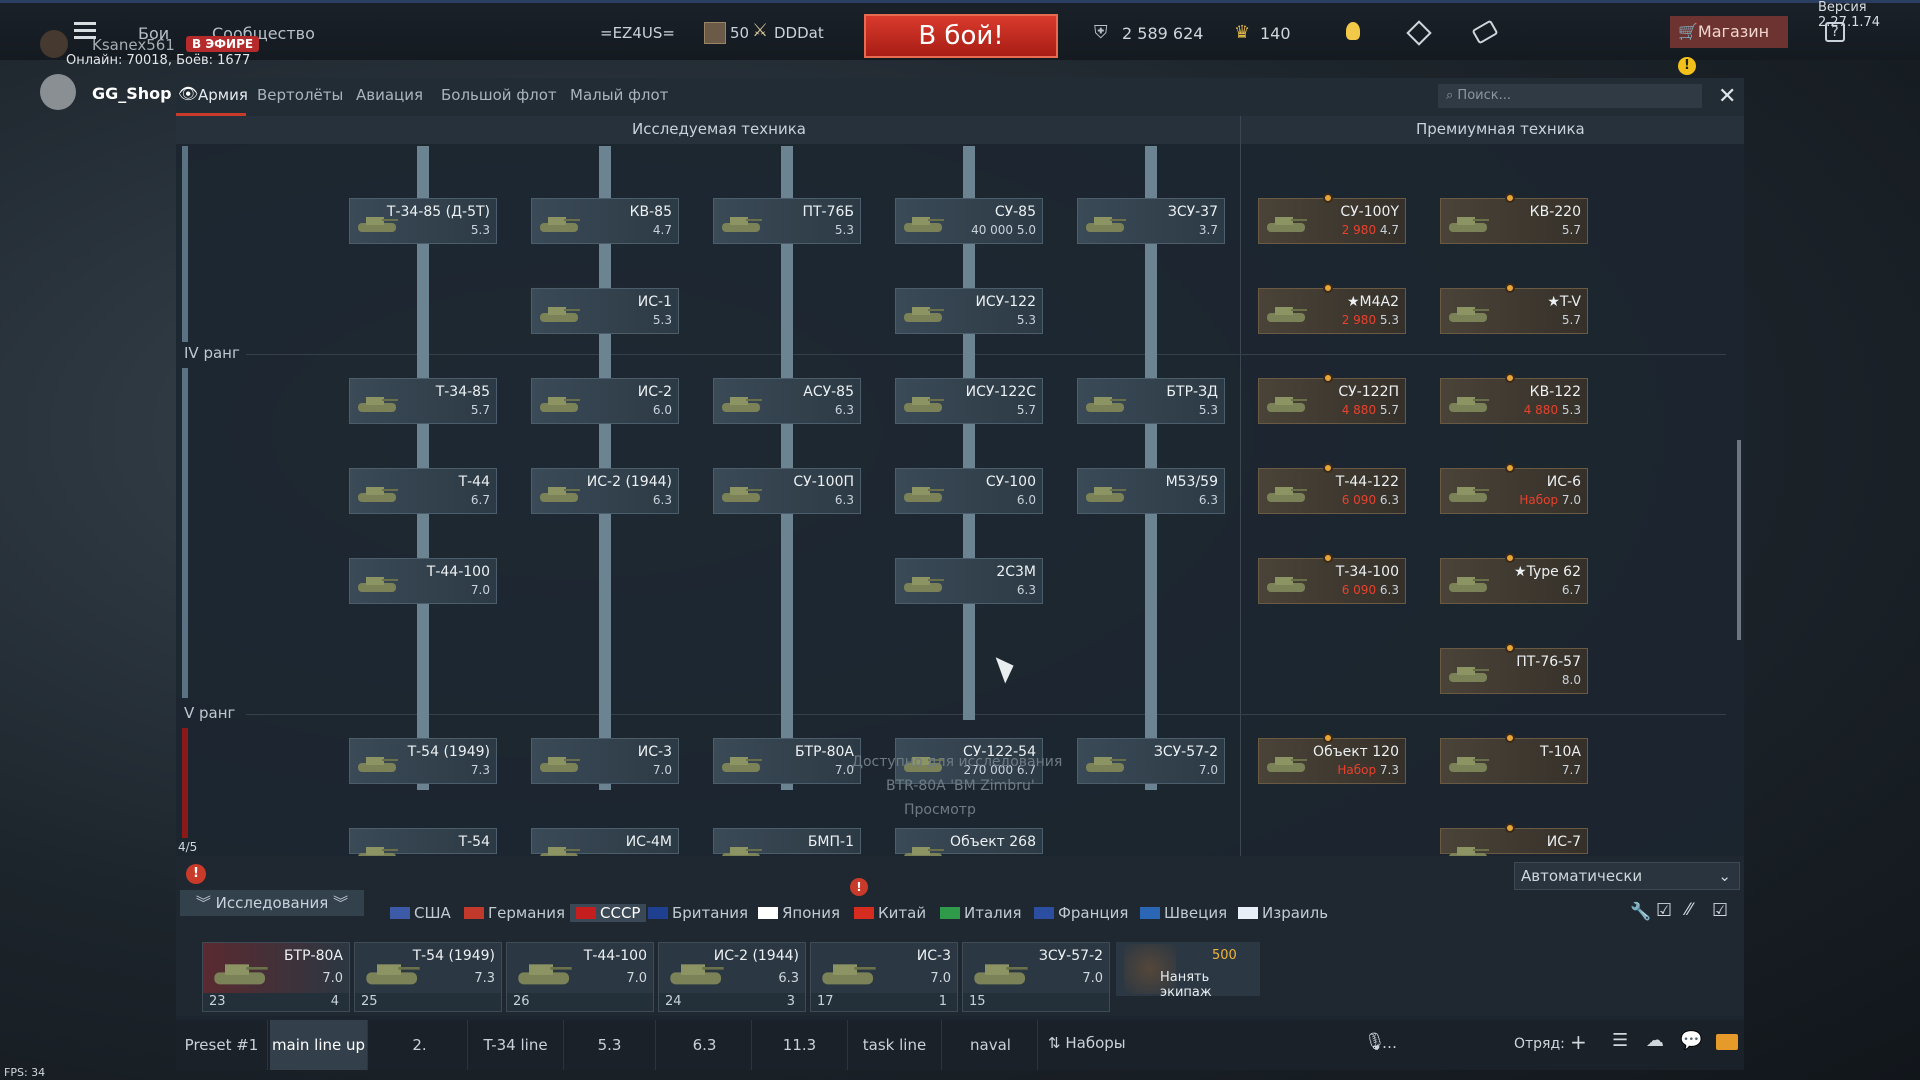 This screenshot has height=1080, width=1920. Describe the element at coordinates (420, 1045) in the screenshot. I see `preset-tab: 2.` at that location.